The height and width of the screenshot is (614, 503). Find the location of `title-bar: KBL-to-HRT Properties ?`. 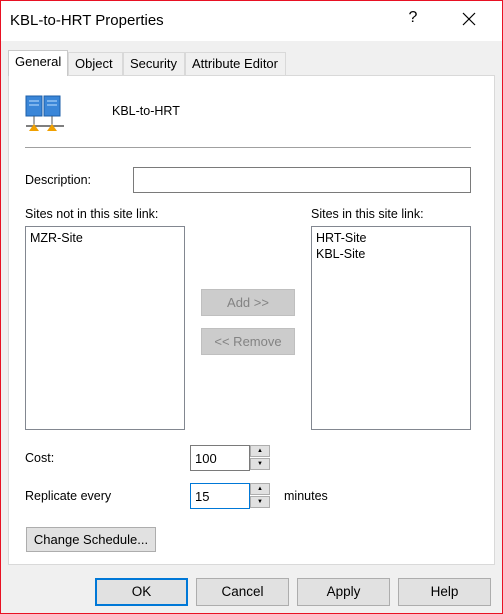

title-bar: KBL-to-HRT Properties ? is located at coordinates (251, 21).